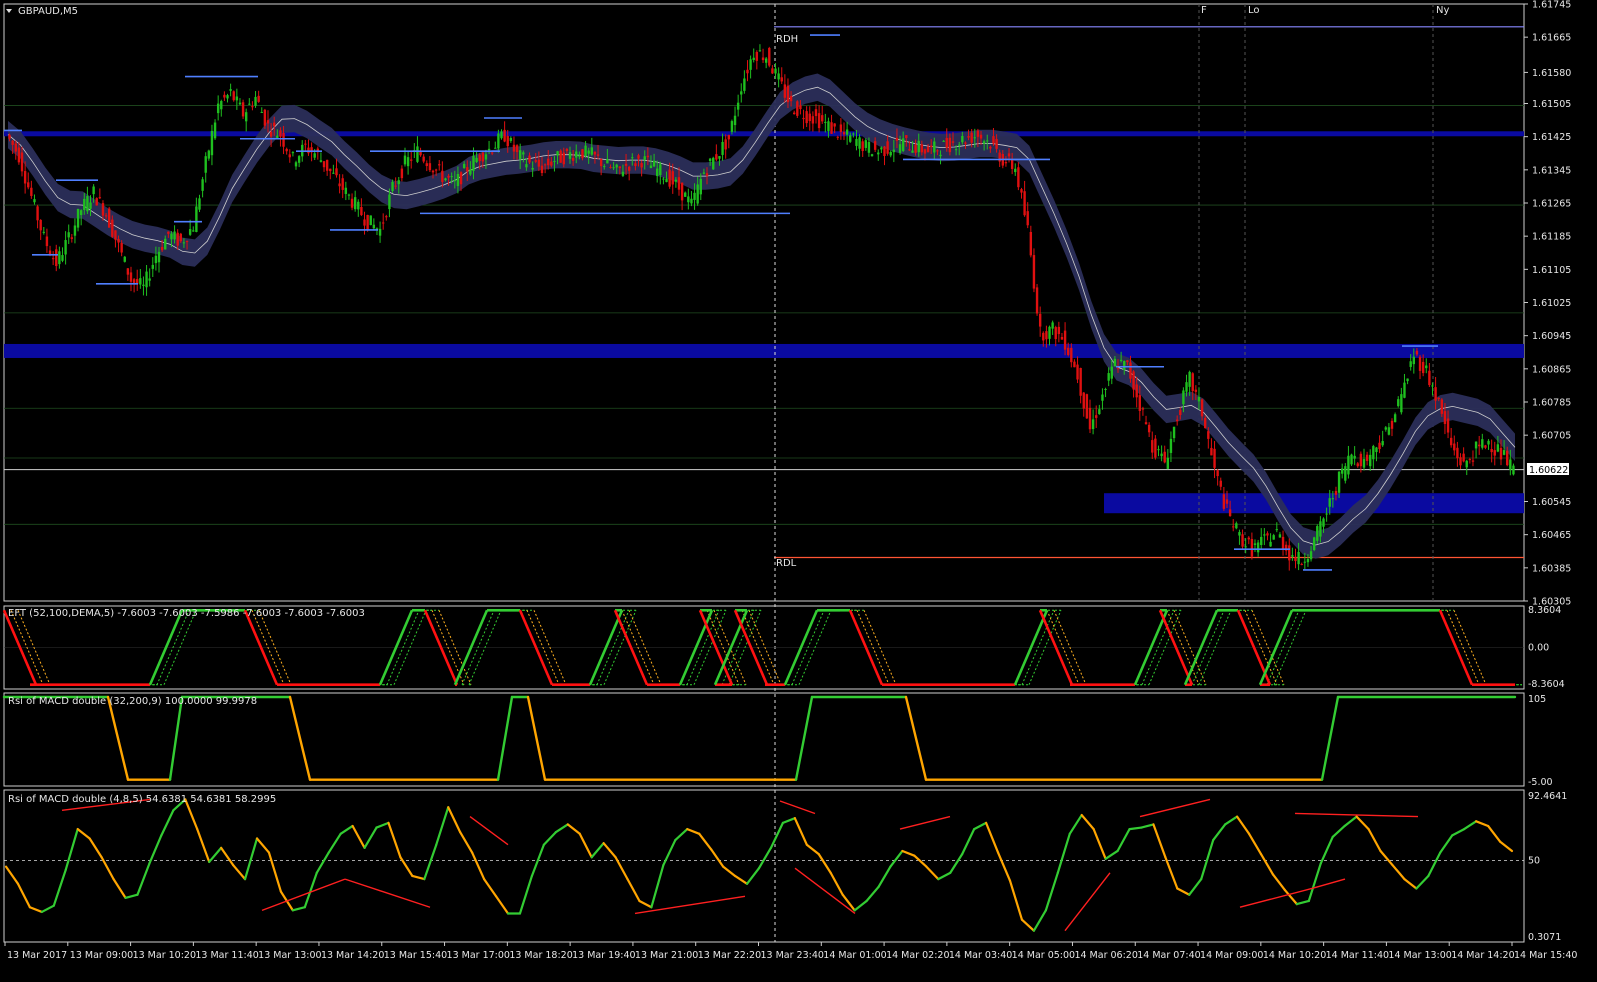 The height and width of the screenshot is (982, 1597). I want to click on price-tick-label: 1.60945, so click(1551, 336).